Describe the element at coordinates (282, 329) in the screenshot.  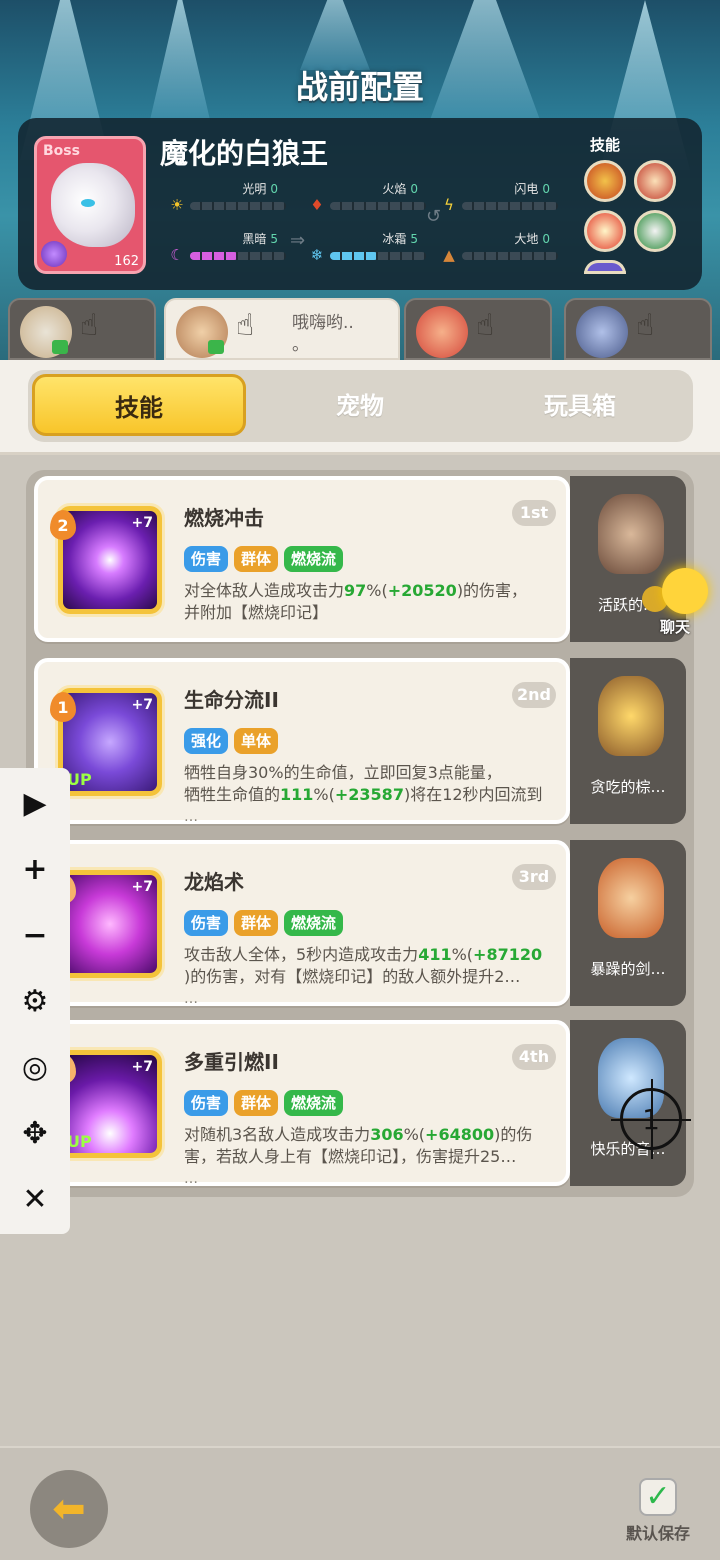
I see `player-slot-2: ☝ 哦嗨哟.. 。` at that location.